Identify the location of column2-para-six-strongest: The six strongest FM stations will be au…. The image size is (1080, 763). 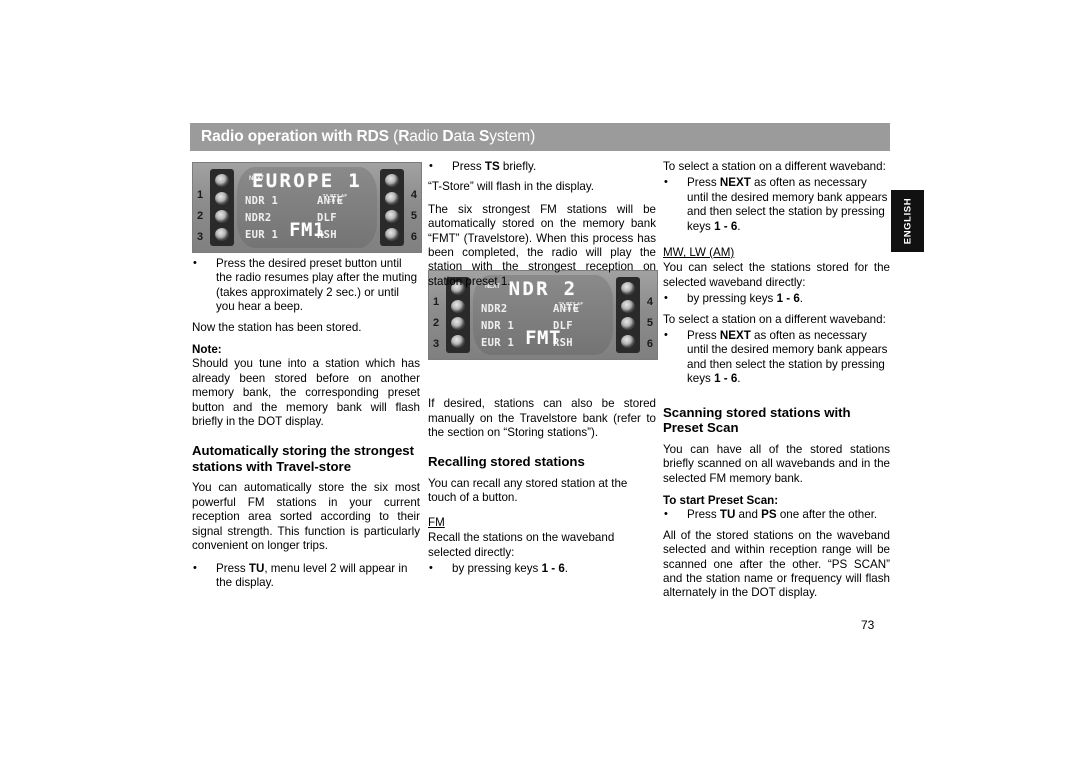
(542, 245).